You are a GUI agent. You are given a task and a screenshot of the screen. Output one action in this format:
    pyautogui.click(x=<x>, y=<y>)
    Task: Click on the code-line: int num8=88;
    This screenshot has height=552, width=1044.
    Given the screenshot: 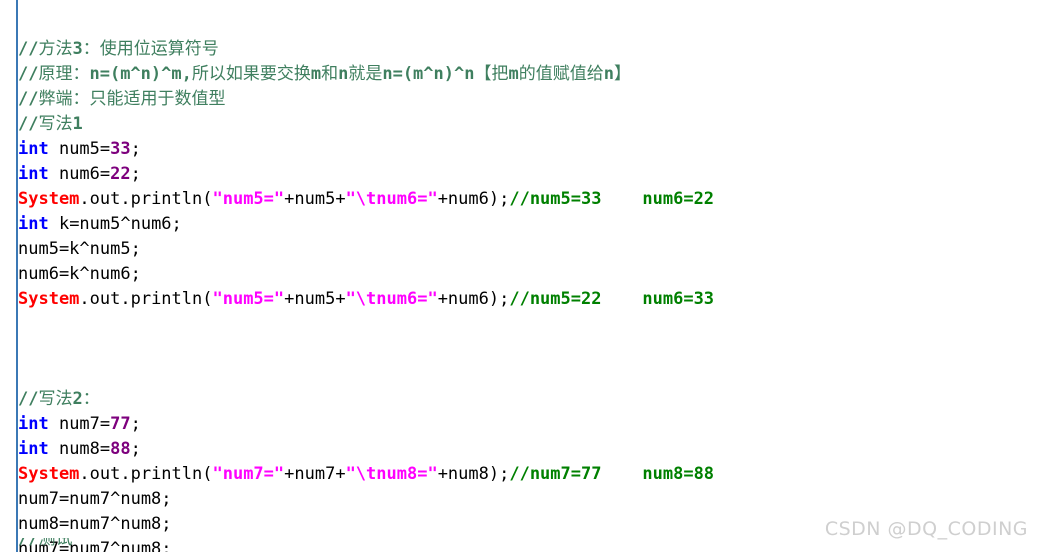 What is the action you would take?
    pyautogui.click(x=366, y=449)
    